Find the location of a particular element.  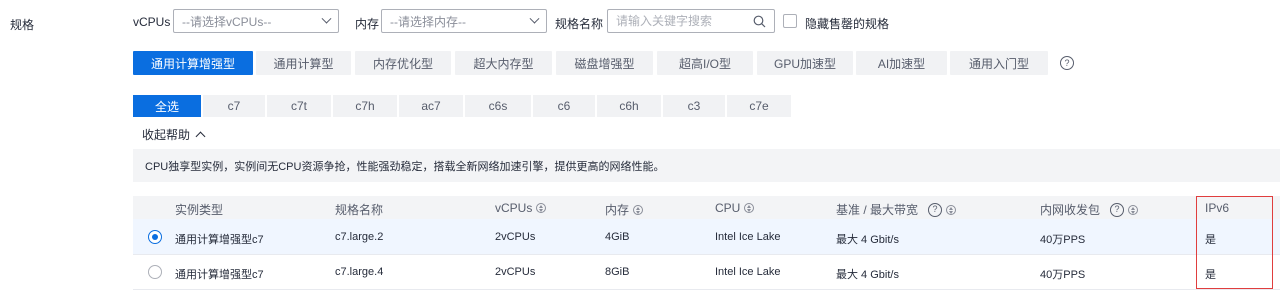

memory-select-placeholder: --请选择内存-- is located at coordinates (428, 21).